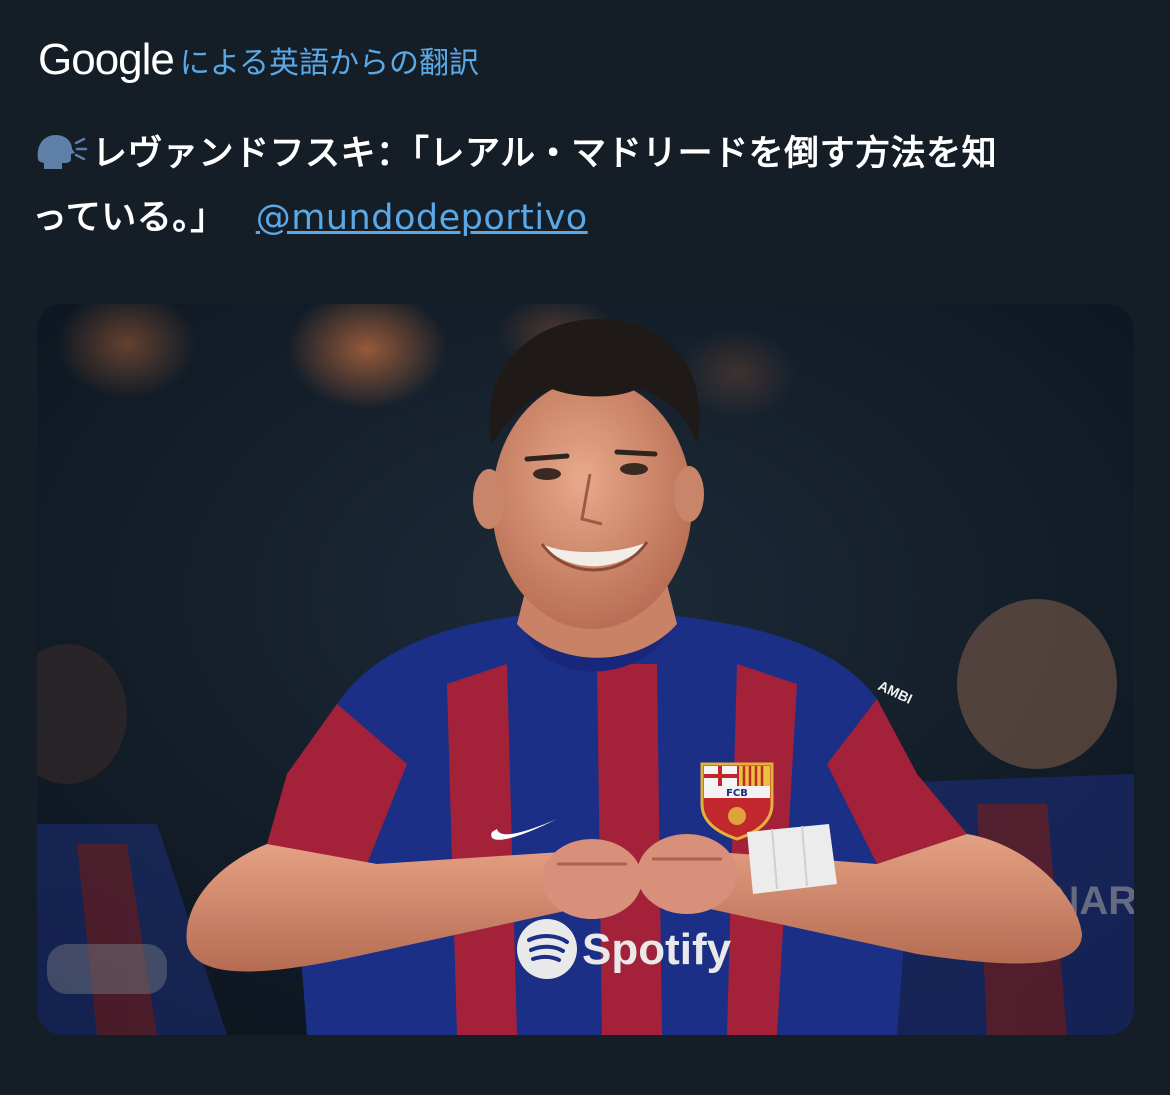 The width and height of the screenshot is (1170, 1095). I want to click on translation-bar: Google による英語からの翻訳, so click(258, 60).